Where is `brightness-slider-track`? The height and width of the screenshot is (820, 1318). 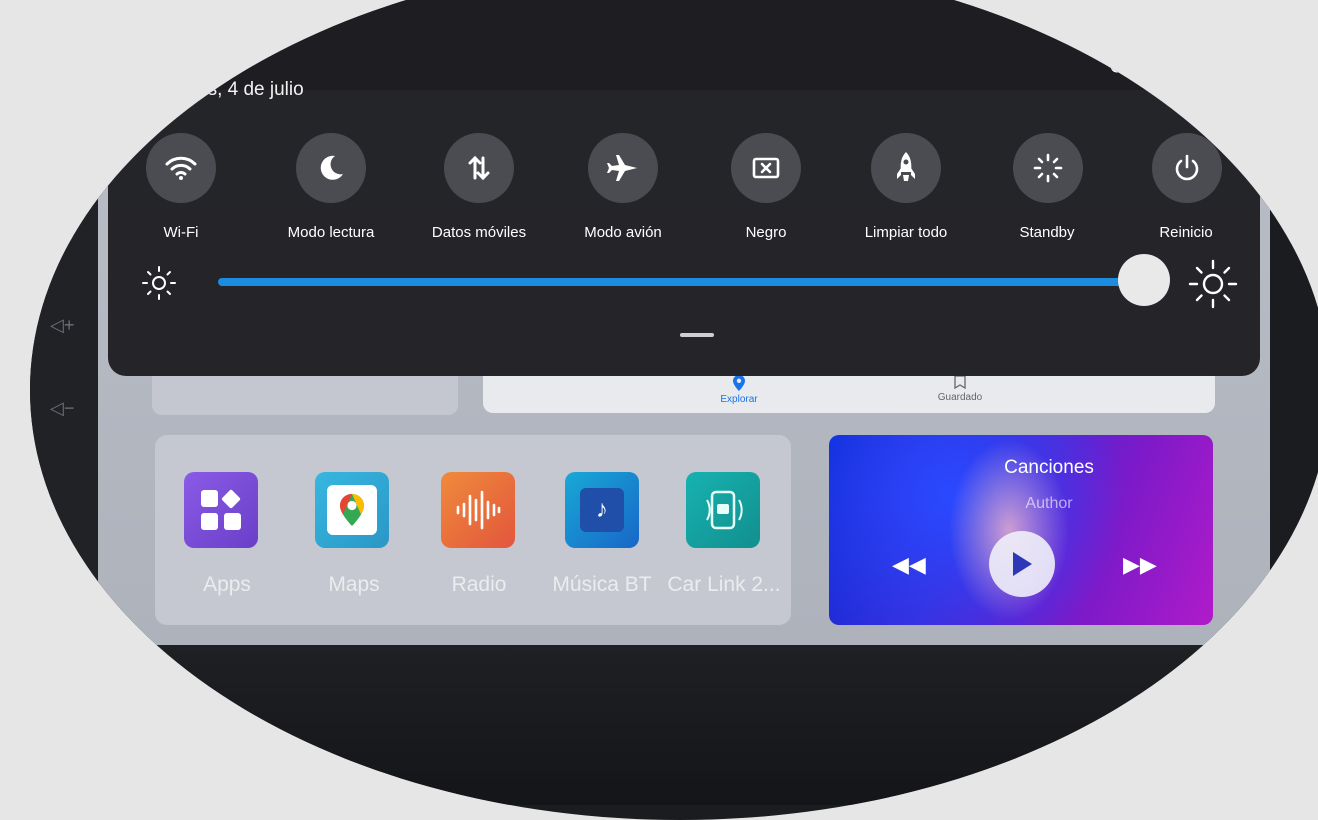 brightness-slider-track is located at coordinates (683, 282).